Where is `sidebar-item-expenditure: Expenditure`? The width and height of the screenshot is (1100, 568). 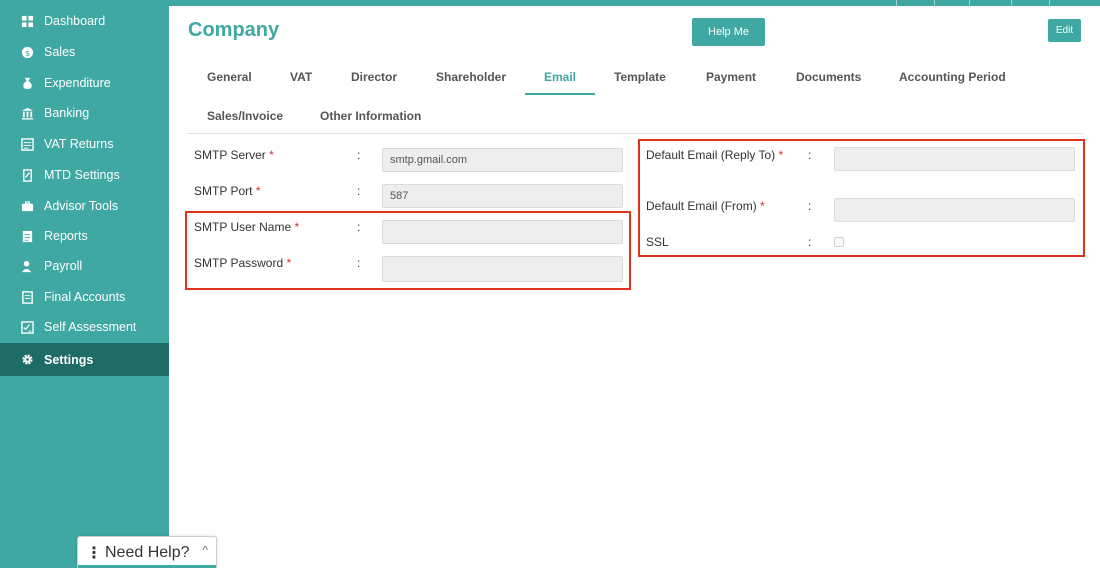
sidebar-item-expenditure: Expenditure is located at coordinates (84, 83).